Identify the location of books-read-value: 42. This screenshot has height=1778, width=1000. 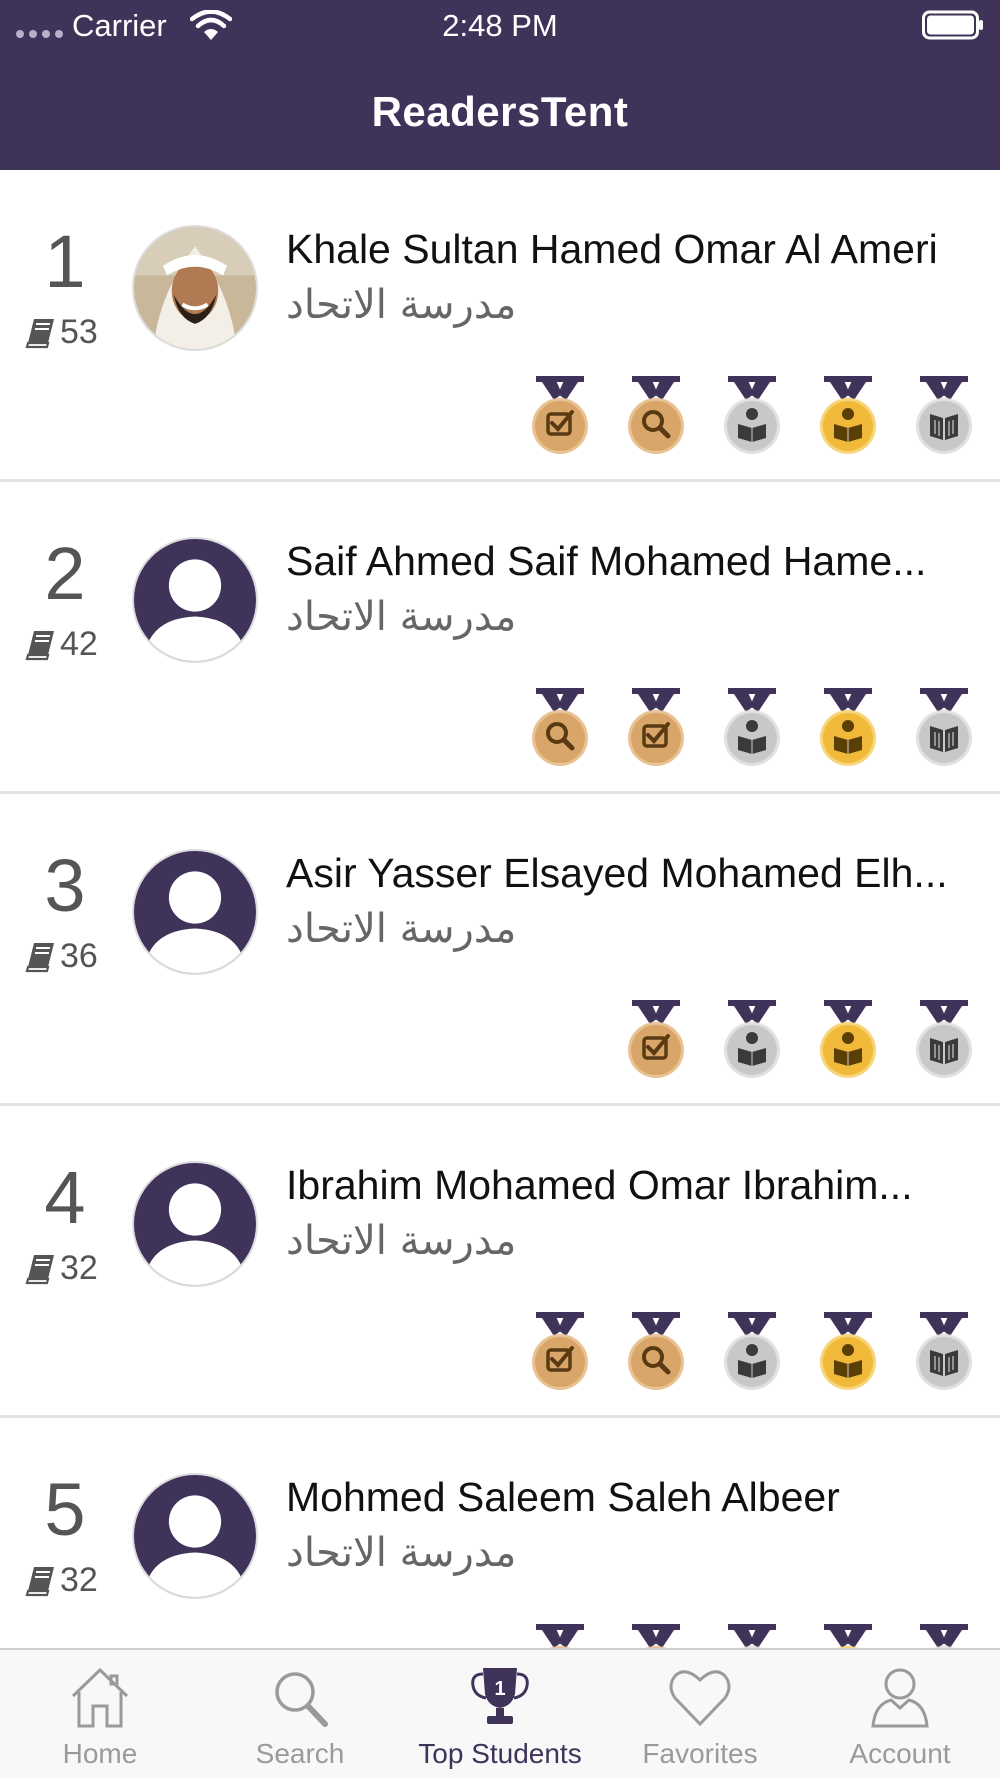
(79, 643).